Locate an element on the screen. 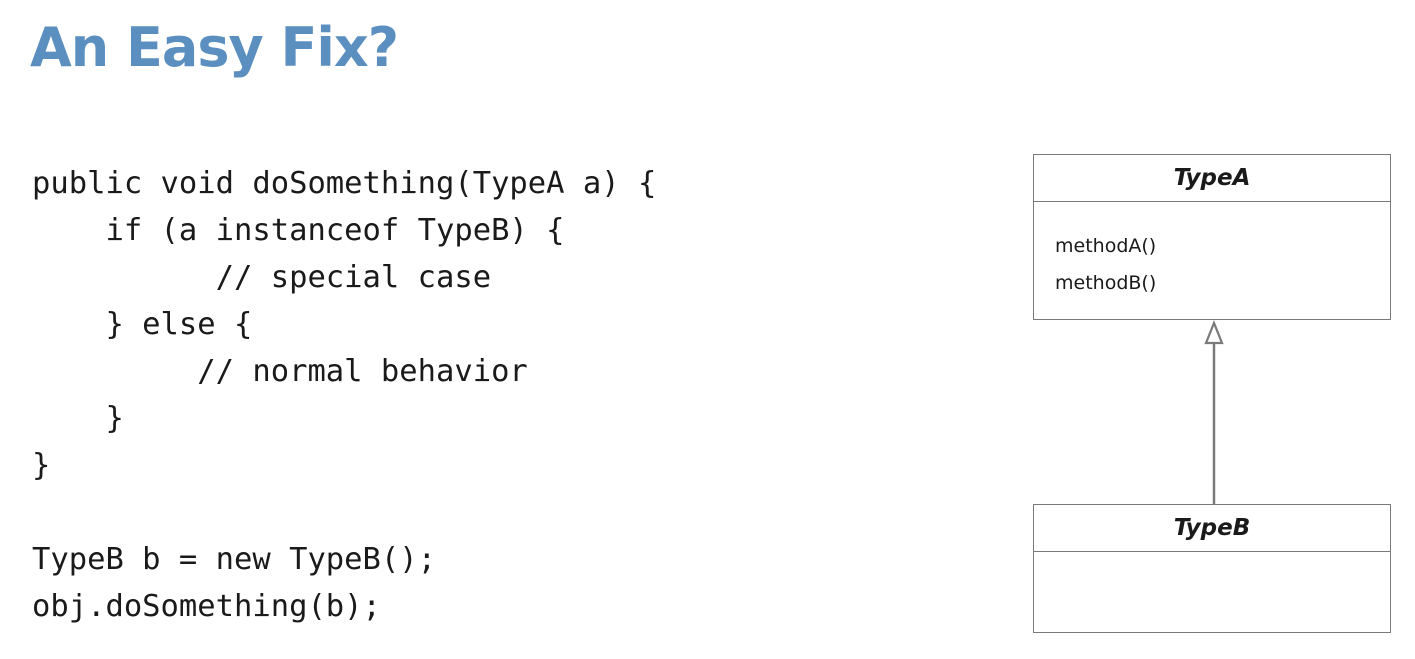 Image resolution: width=1415 pixels, height=659 pixels. code-line: } else { is located at coordinates (142, 324).